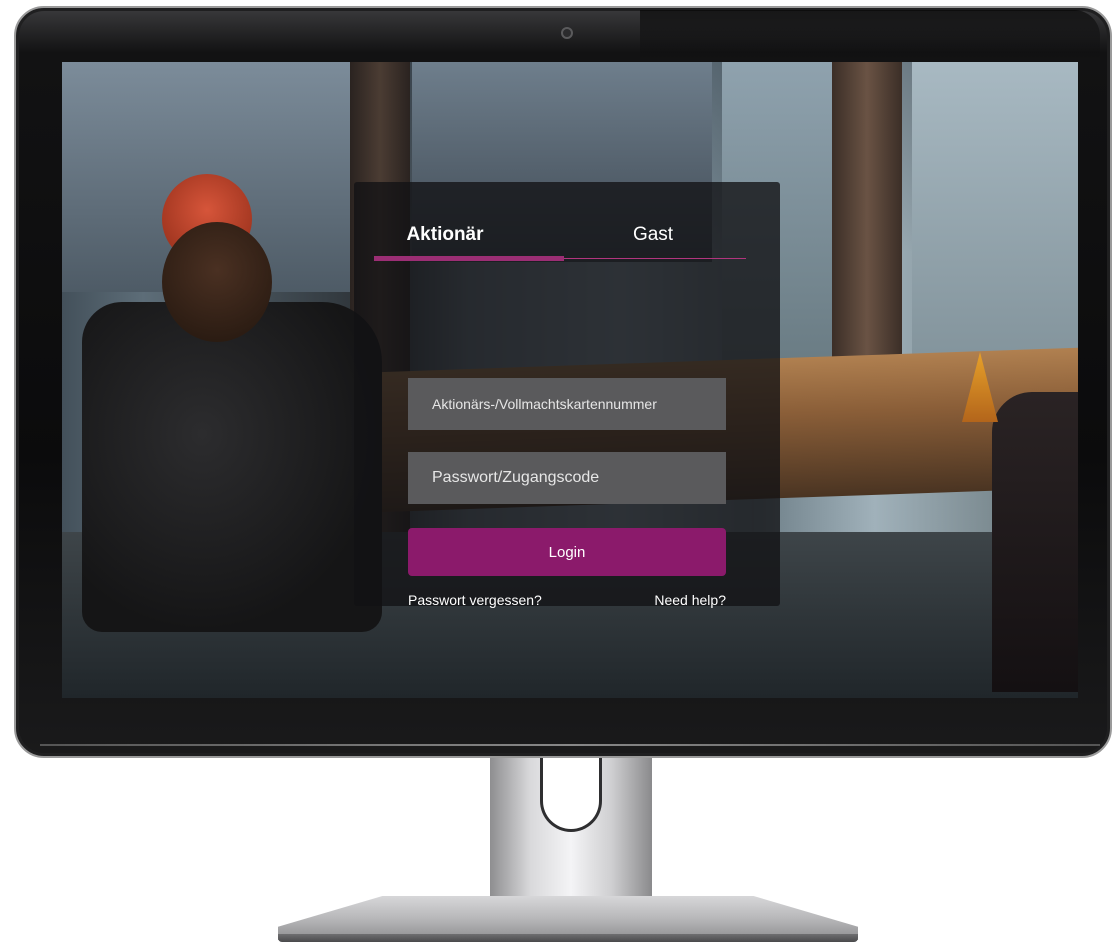 The width and height of the screenshot is (1112, 950). I want to click on card-number-input, so click(567, 404).